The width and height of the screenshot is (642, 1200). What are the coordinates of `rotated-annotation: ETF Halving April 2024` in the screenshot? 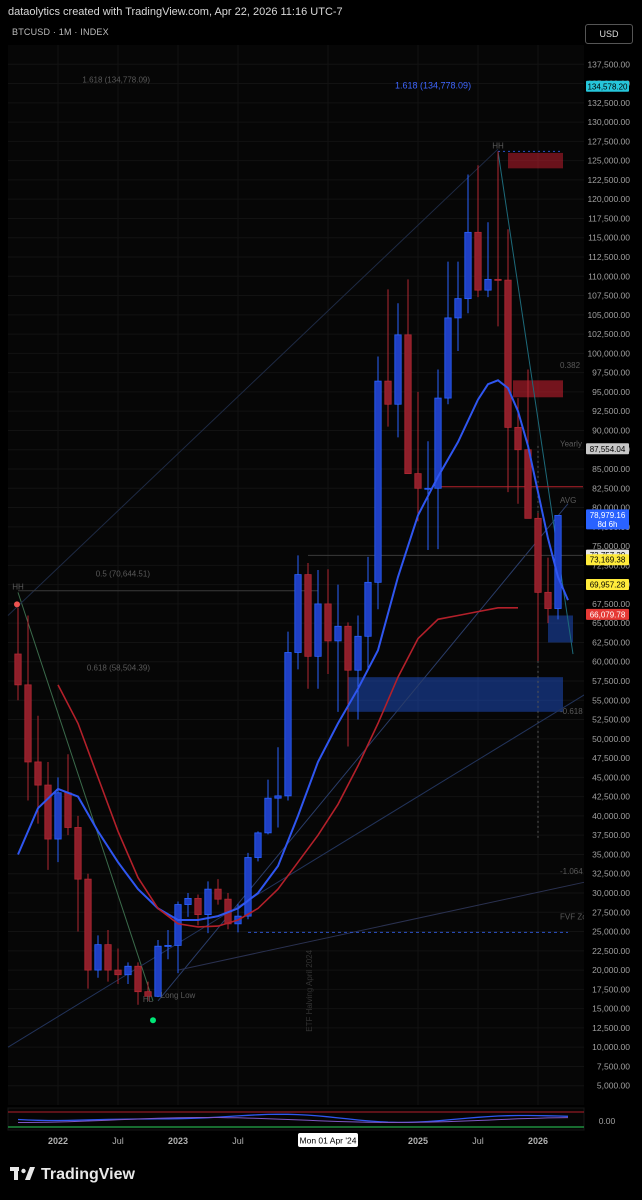 It's located at (309, 990).